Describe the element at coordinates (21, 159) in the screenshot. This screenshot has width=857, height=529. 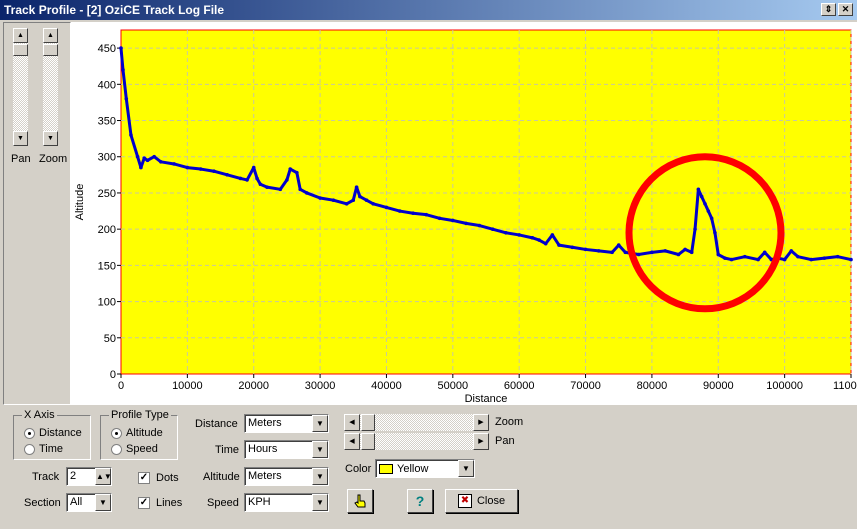
I see `pan-label: Pan` at that location.